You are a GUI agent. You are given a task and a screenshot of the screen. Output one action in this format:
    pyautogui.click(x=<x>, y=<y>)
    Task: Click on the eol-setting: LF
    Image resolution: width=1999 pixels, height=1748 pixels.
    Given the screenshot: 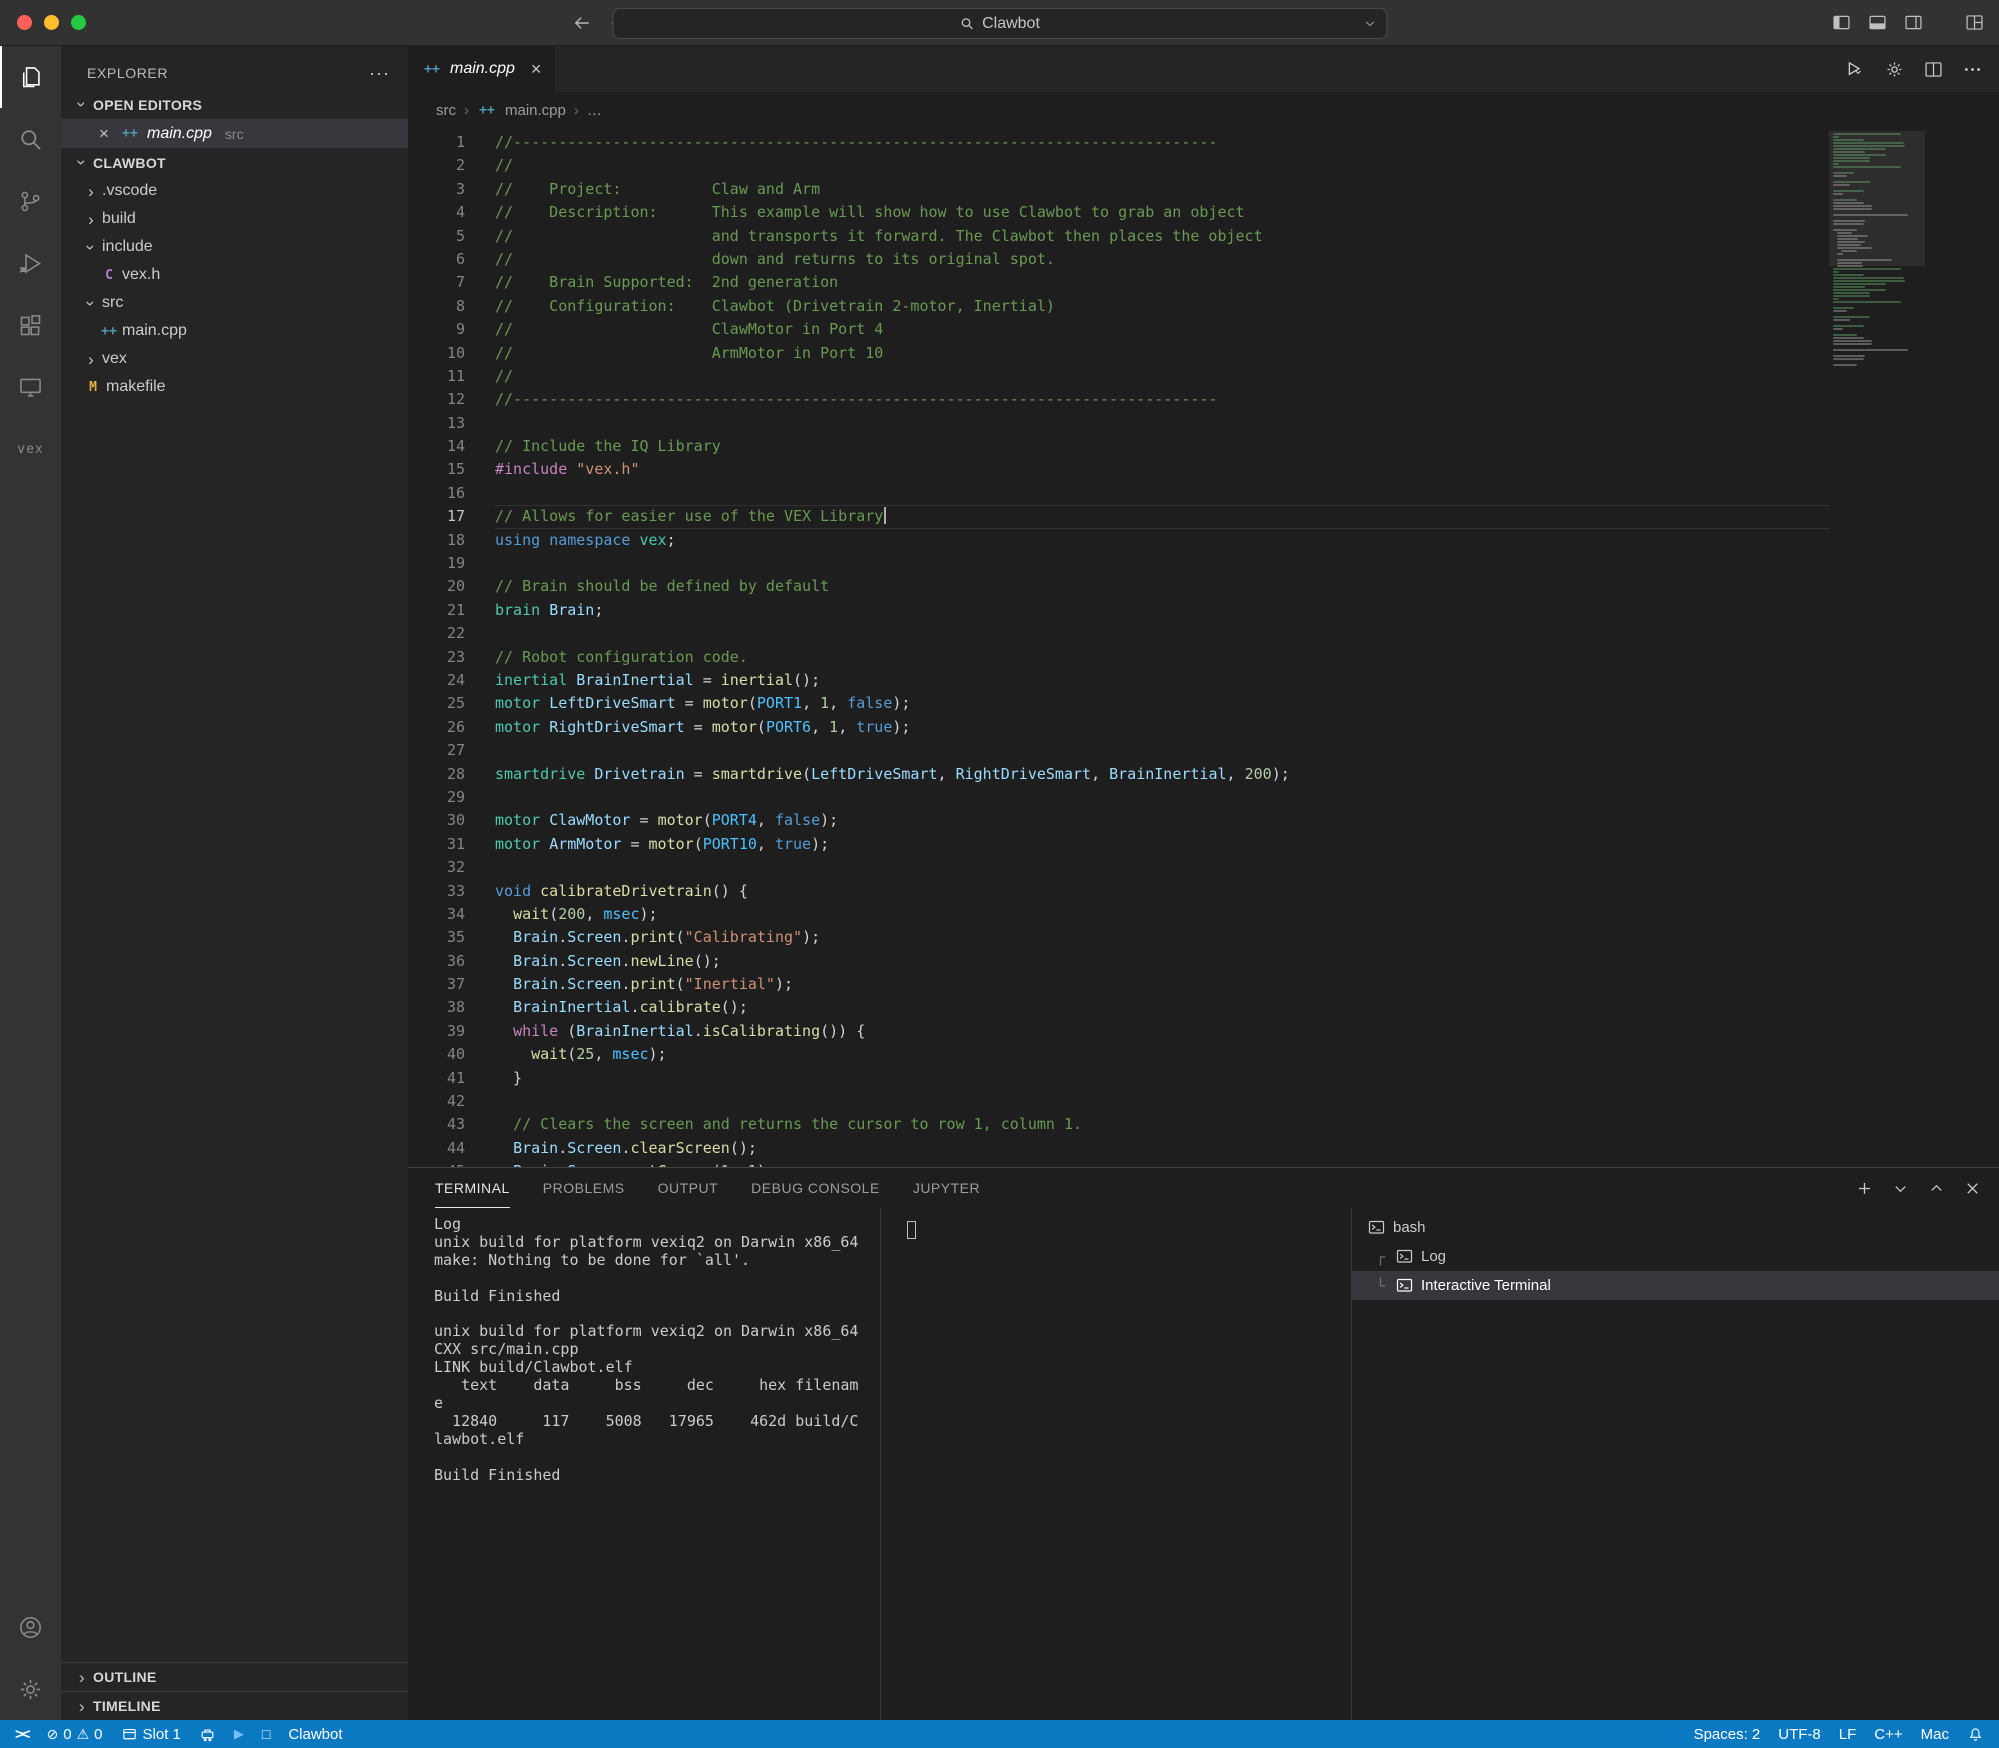 What is the action you would take?
    pyautogui.click(x=1848, y=1734)
    